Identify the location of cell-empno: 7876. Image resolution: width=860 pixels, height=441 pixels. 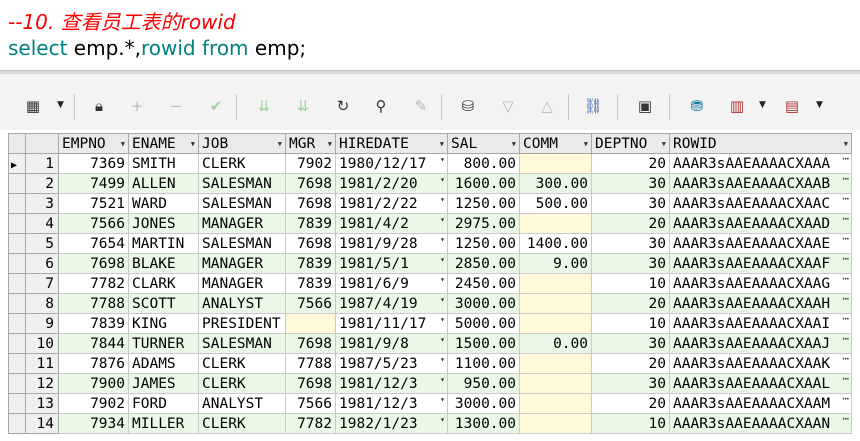
(93, 363).